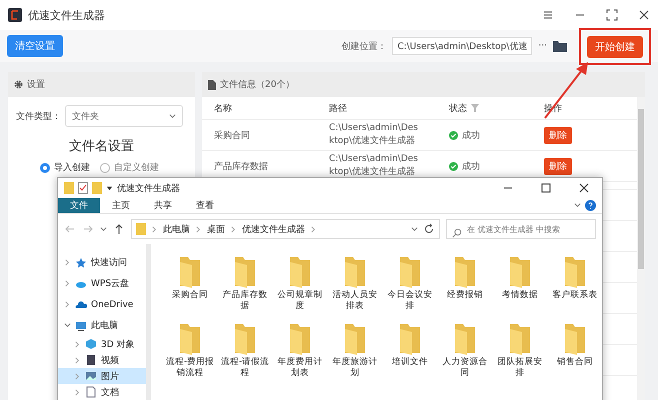 The image size is (658, 400). What do you see at coordinates (546, 188) in the screenshot?
I see `maximize-icon` at bounding box center [546, 188].